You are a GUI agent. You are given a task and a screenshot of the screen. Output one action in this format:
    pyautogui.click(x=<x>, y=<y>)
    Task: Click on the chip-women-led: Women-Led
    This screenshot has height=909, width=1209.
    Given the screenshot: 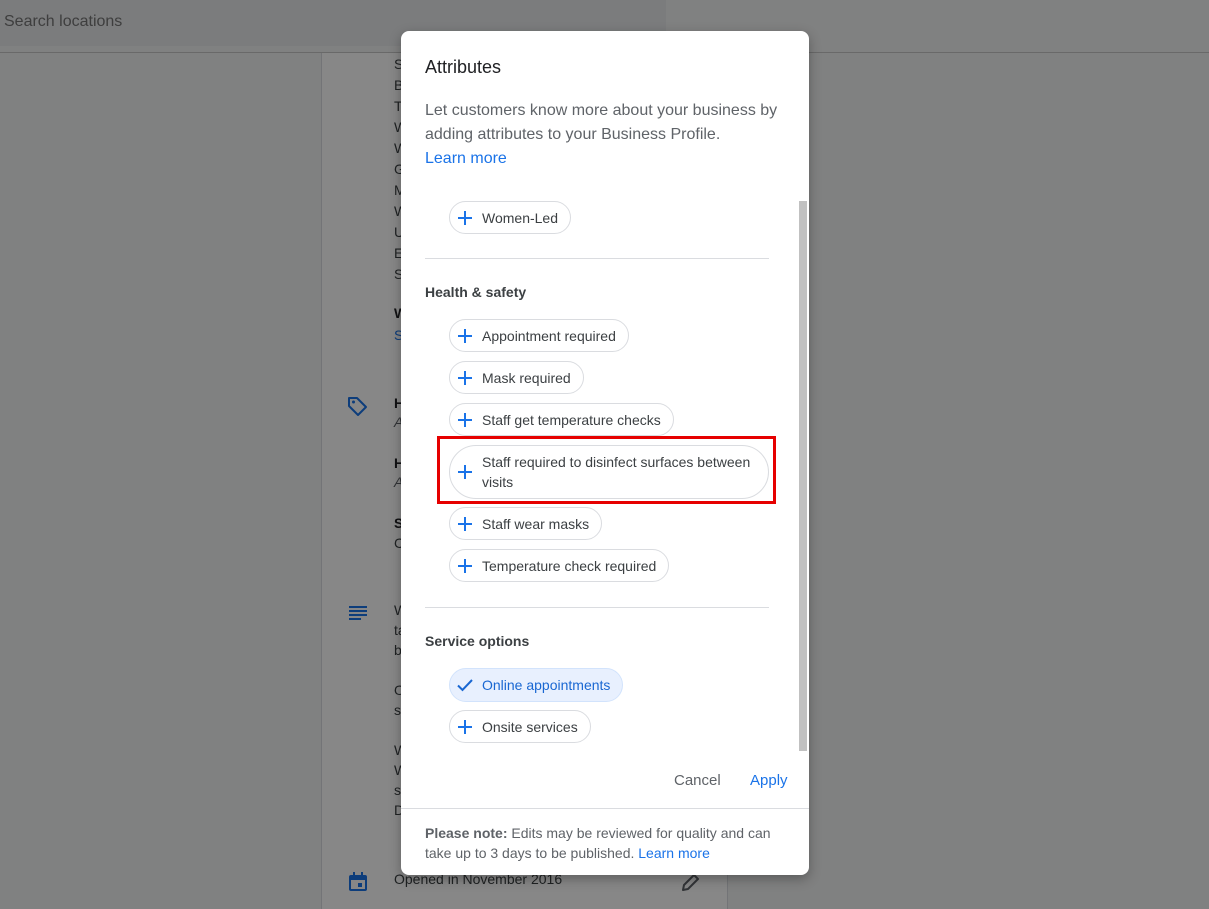 What is the action you would take?
    pyautogui.click(x=510, y=217)
    